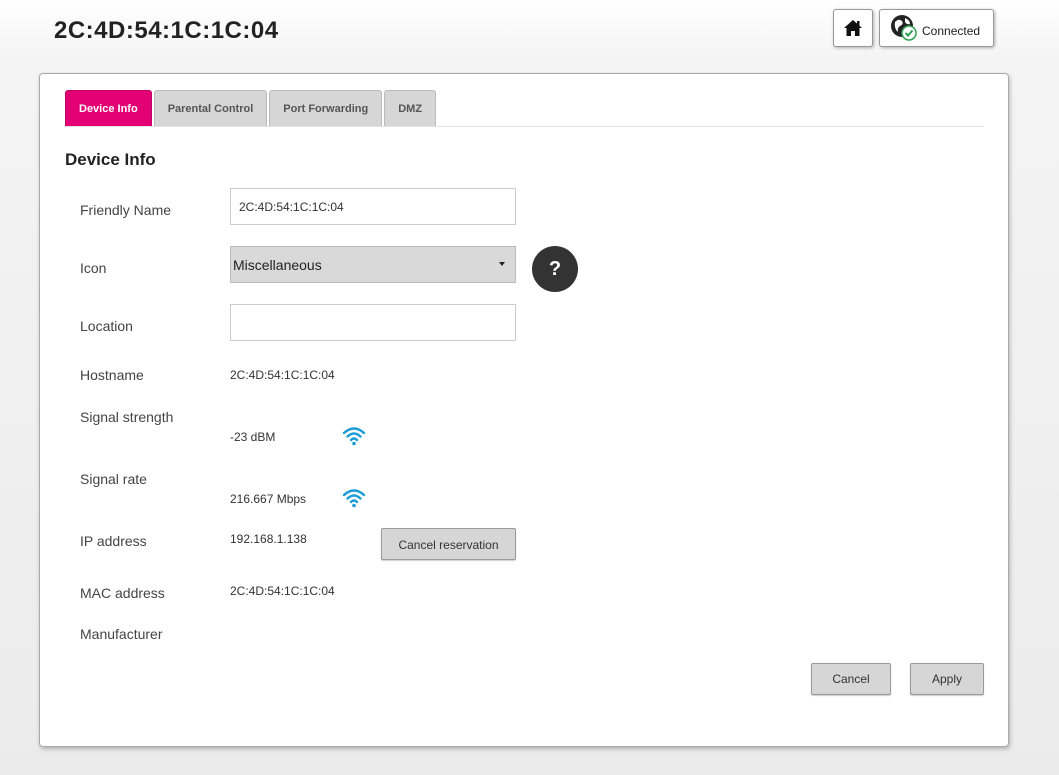  I want to click on tab-dmz: DMZ, so click(410, 108).